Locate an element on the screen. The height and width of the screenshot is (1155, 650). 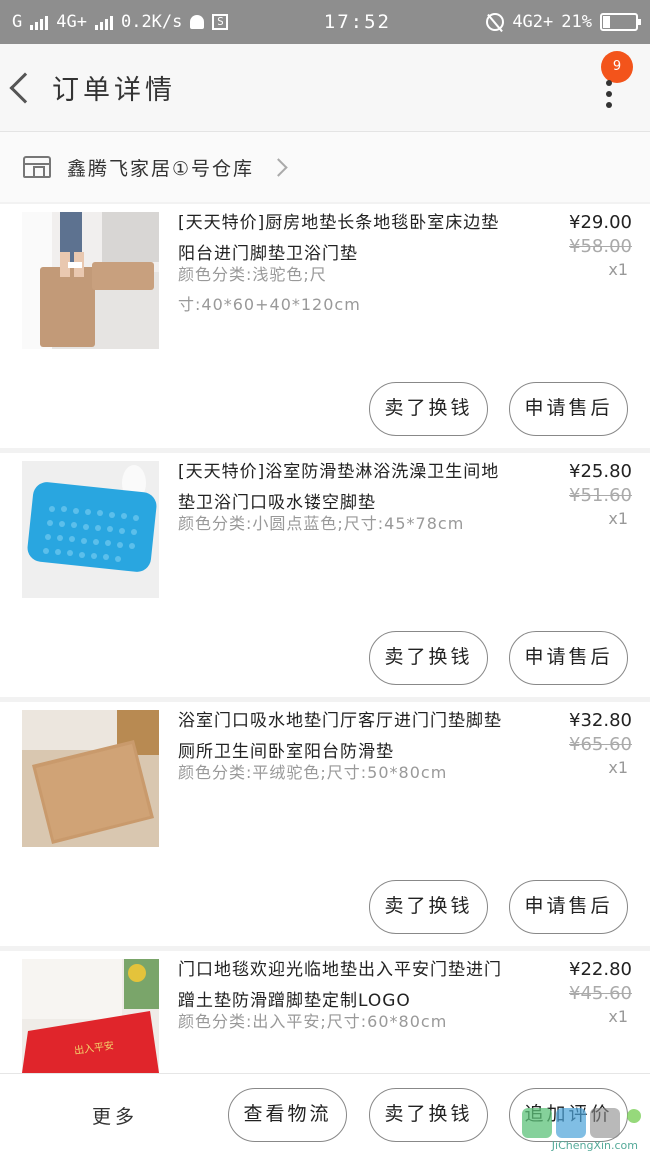
item-spec: 颜色分类:浅驼色;尺寸:40*60+40*120cm is located at coordinates (269, 289).